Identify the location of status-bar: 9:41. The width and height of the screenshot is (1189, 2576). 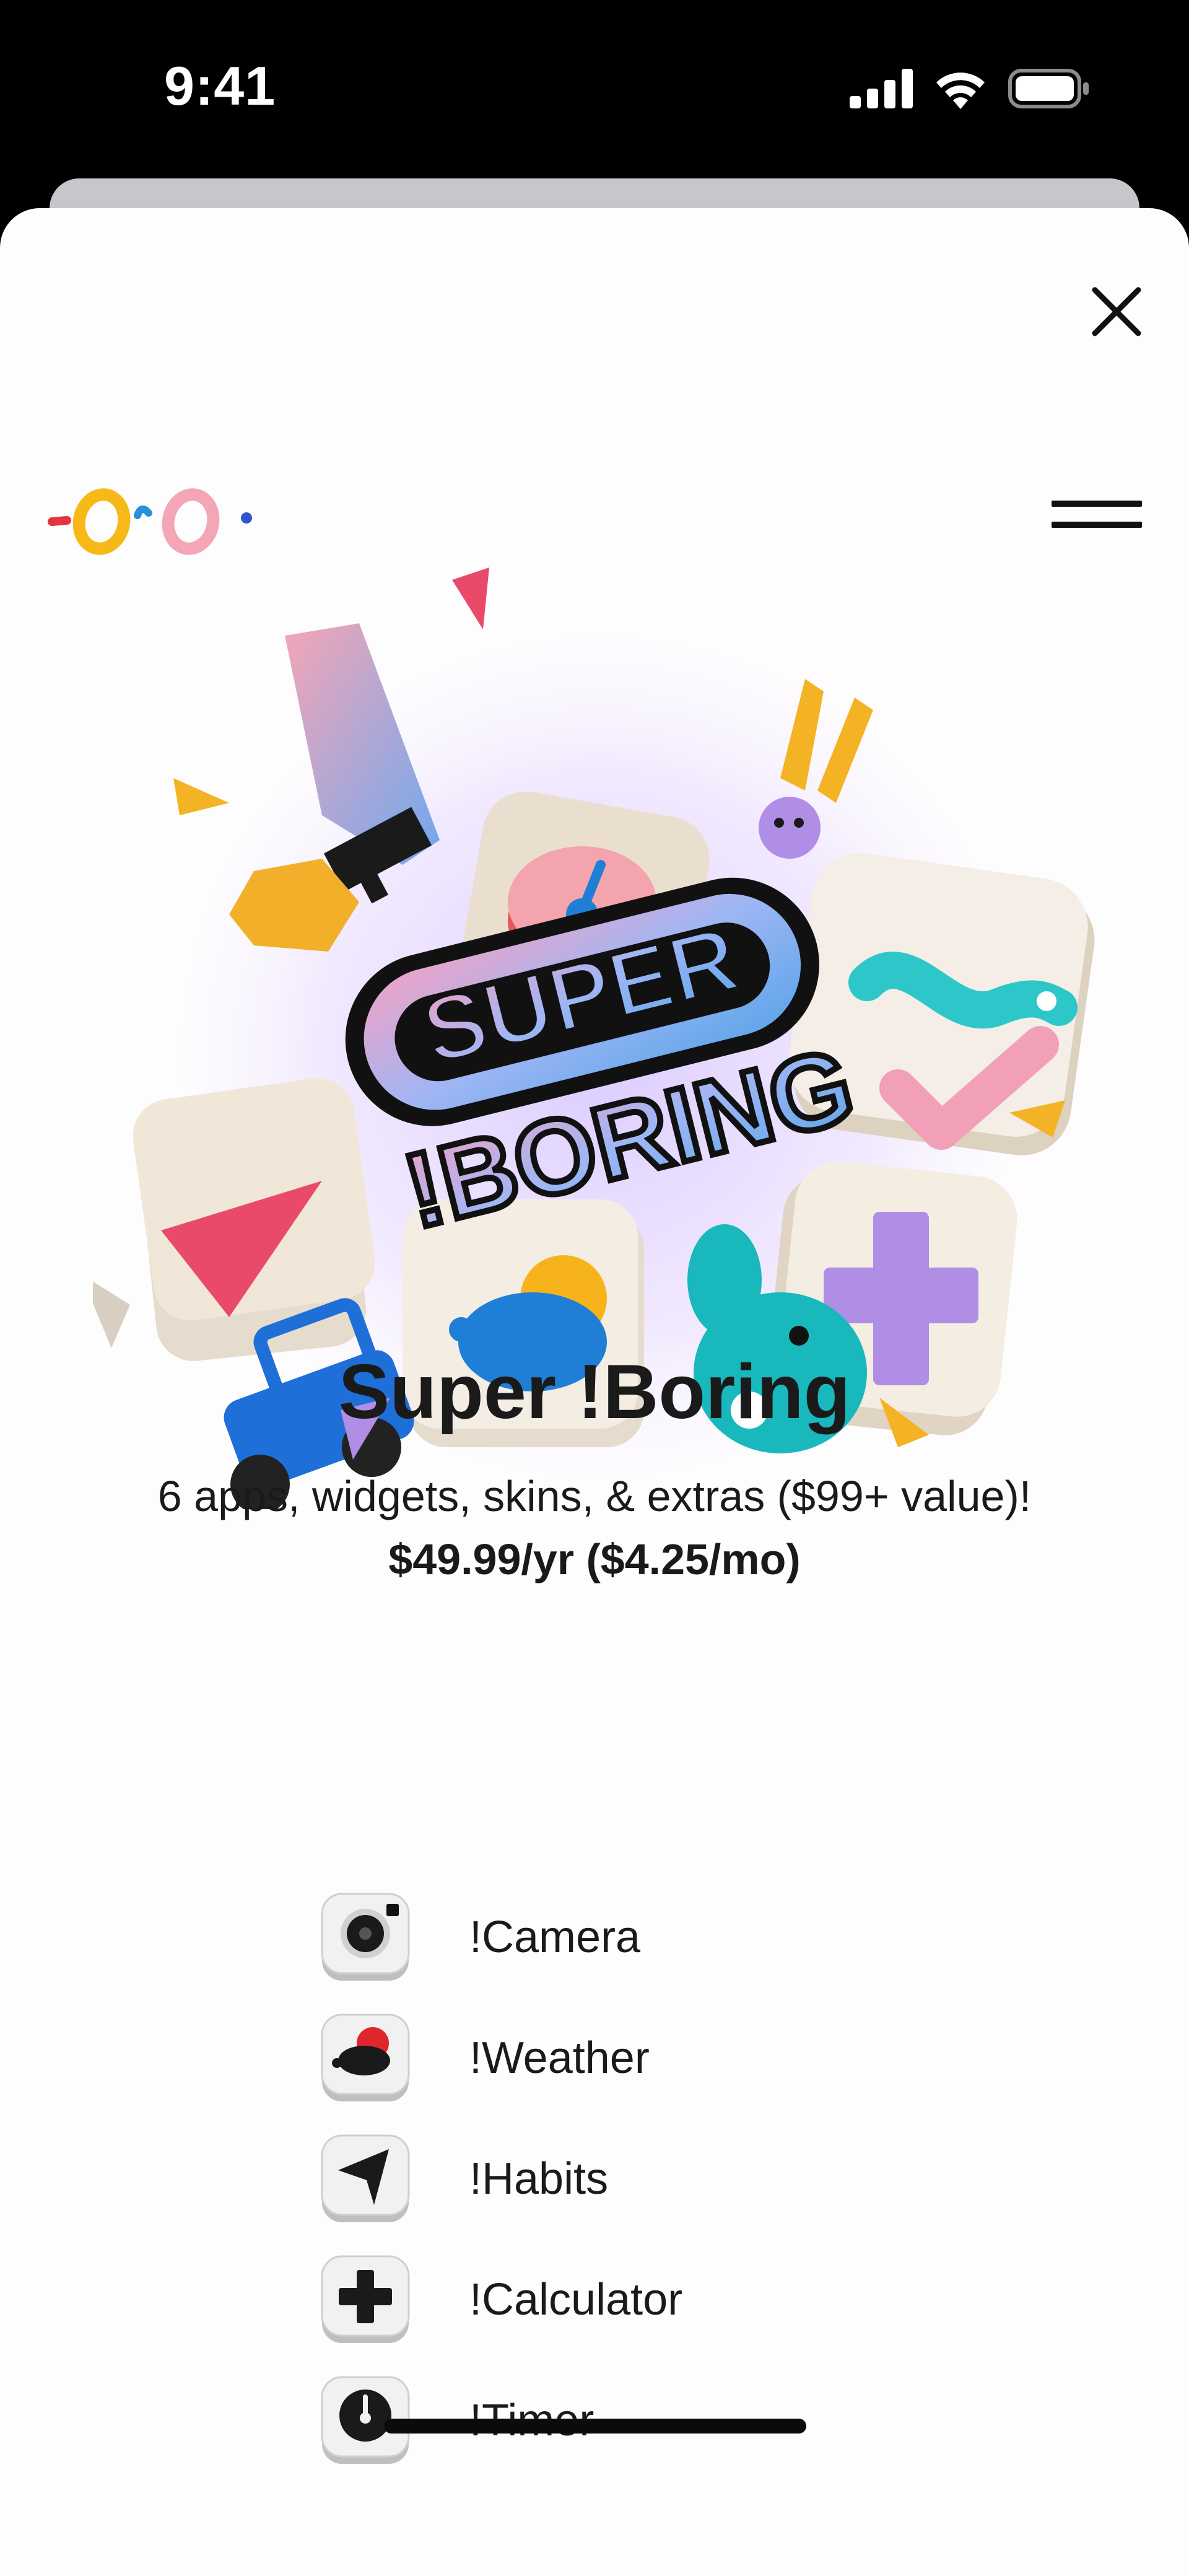
(594, 90).